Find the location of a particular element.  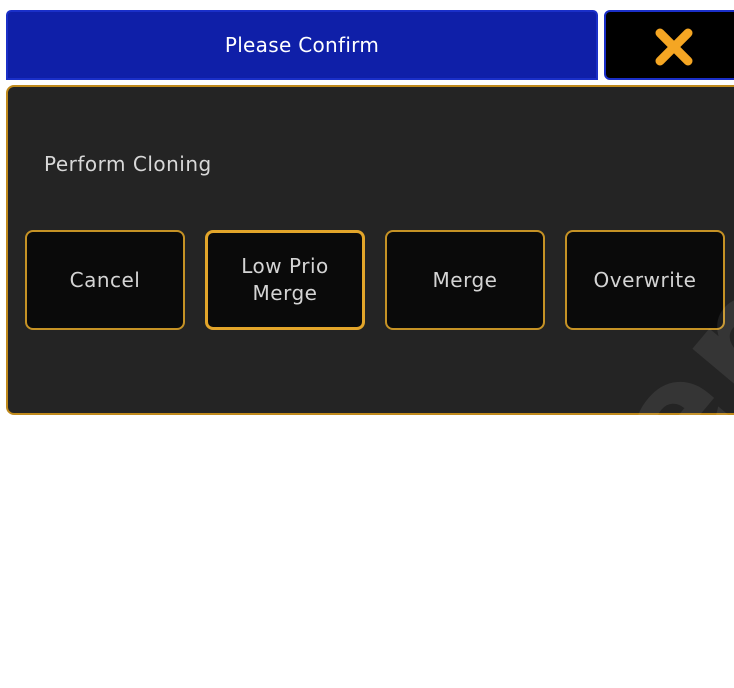

close-x-icon is located at coordinates (674, 47).